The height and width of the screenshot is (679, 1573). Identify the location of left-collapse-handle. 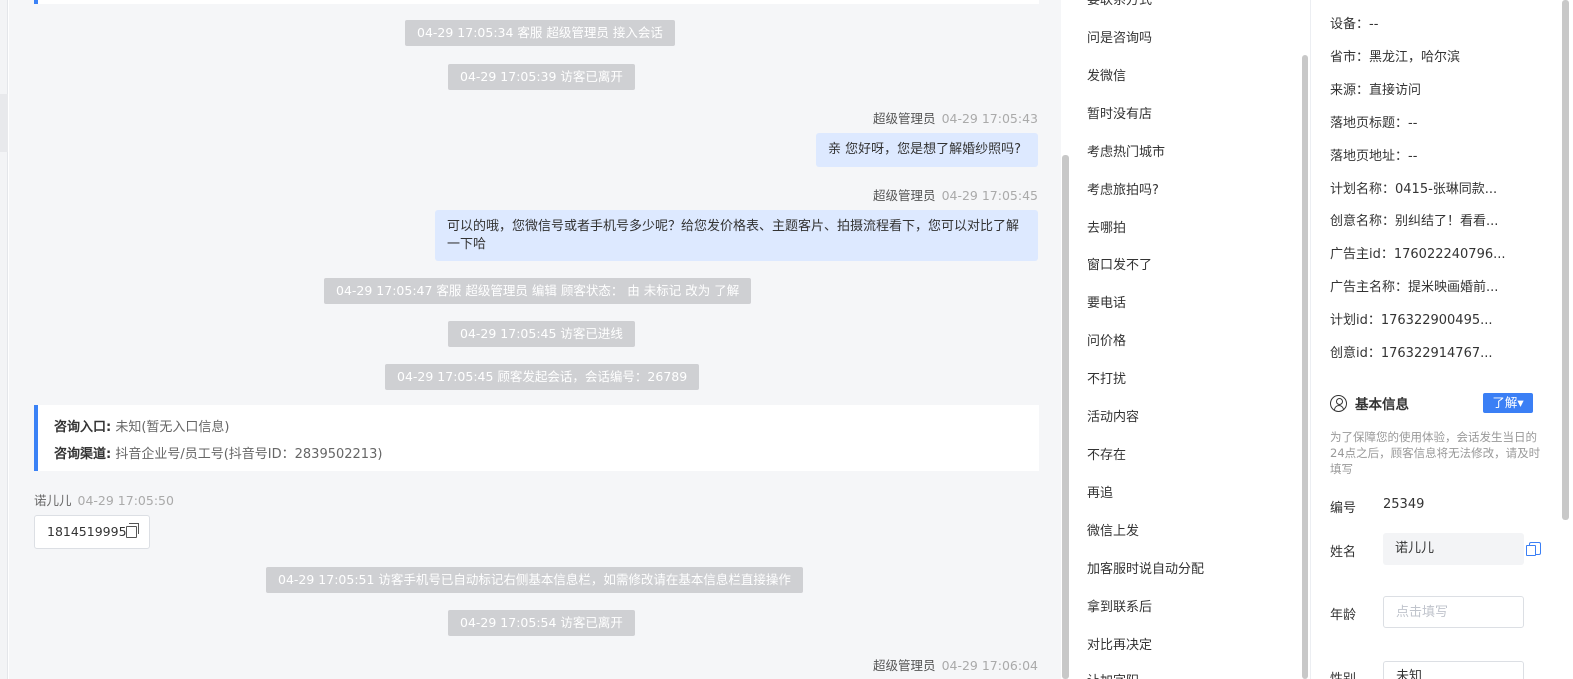
(4, 123).